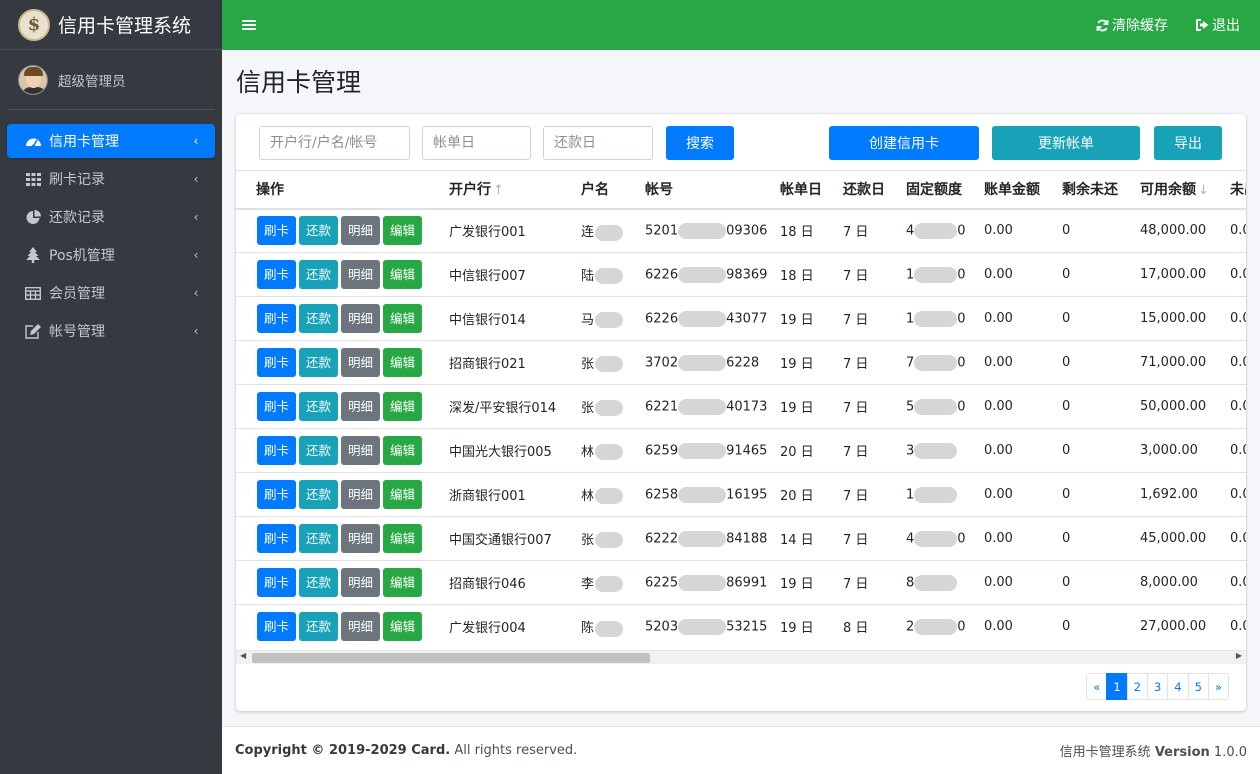  Describe the element at coordinates (476, 143) in the screenshot. I see `bill-day-input` at that location.